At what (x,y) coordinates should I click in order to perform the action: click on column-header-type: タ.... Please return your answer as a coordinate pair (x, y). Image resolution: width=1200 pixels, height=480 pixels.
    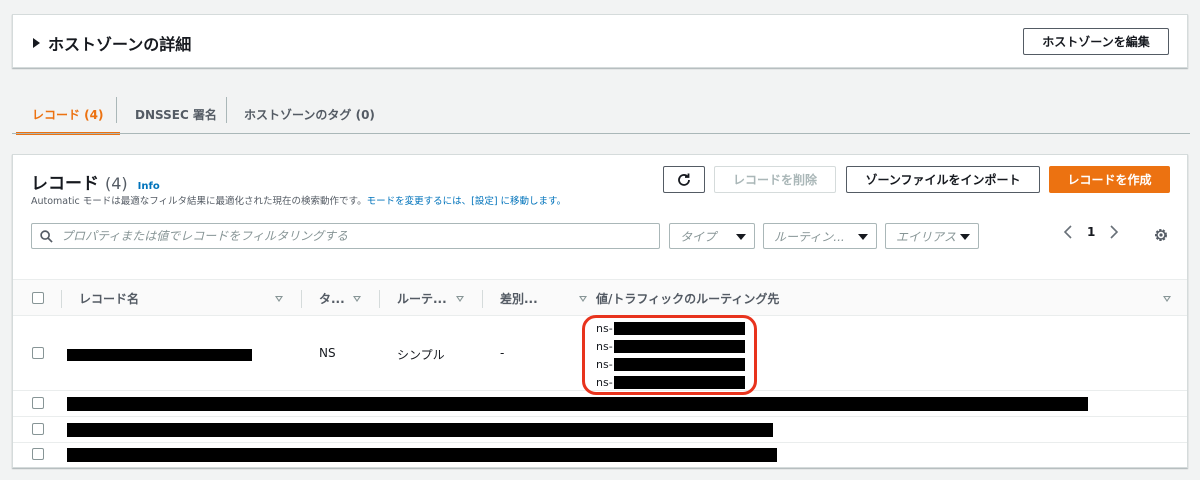
    Looking at the image, I should click on (332, 298).